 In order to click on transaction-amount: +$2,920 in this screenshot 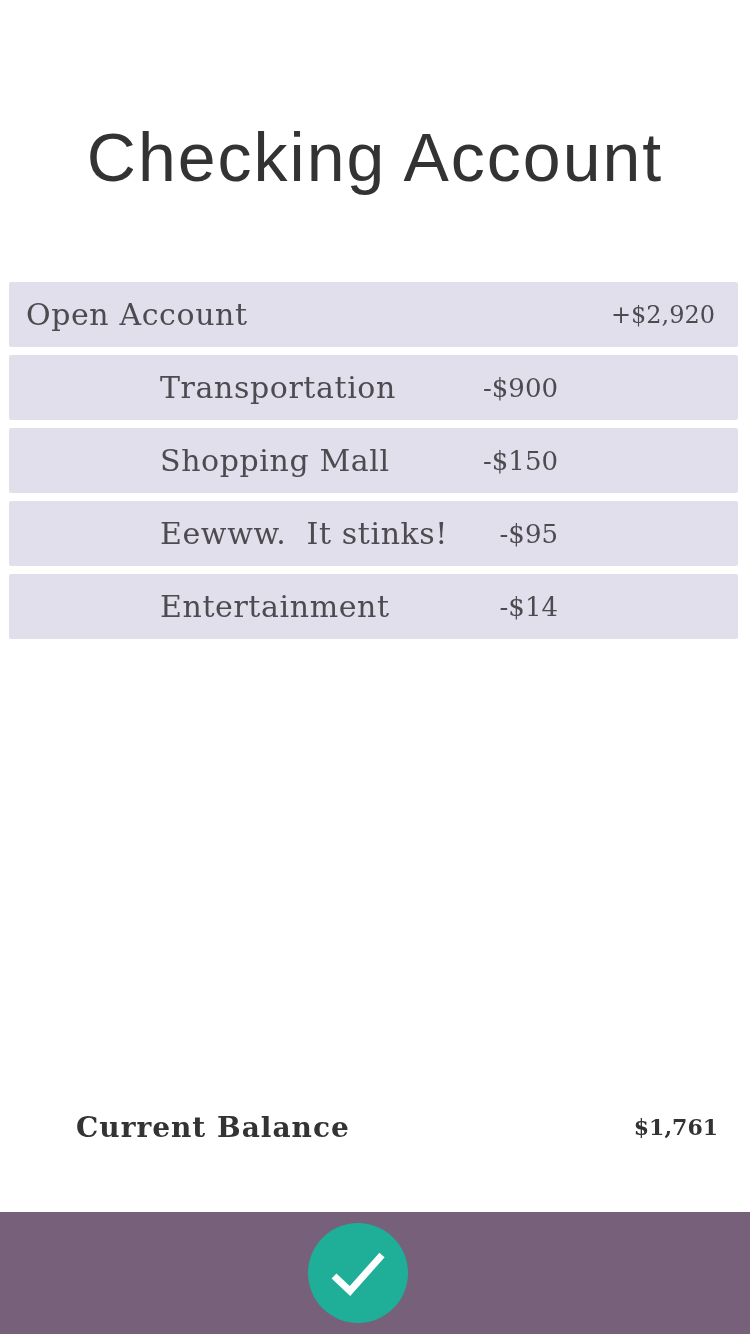, I will do `click(662, 314)`.